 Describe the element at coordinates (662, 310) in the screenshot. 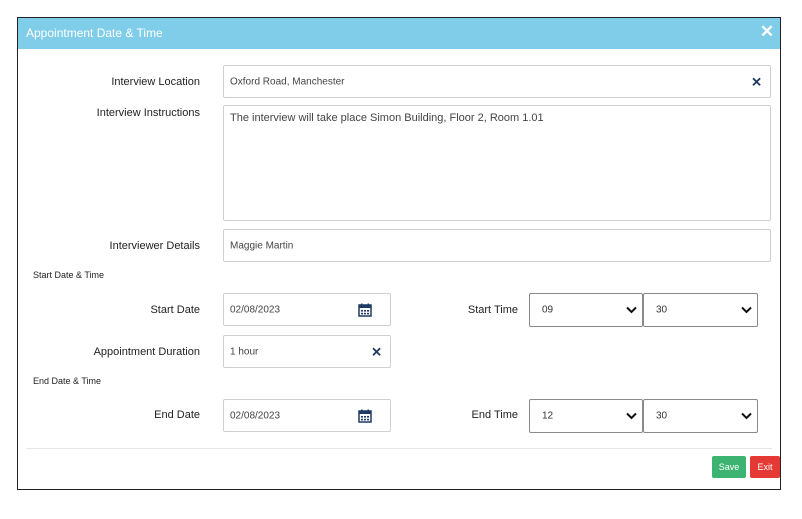

I see `start-minute-value: 30` at that location.